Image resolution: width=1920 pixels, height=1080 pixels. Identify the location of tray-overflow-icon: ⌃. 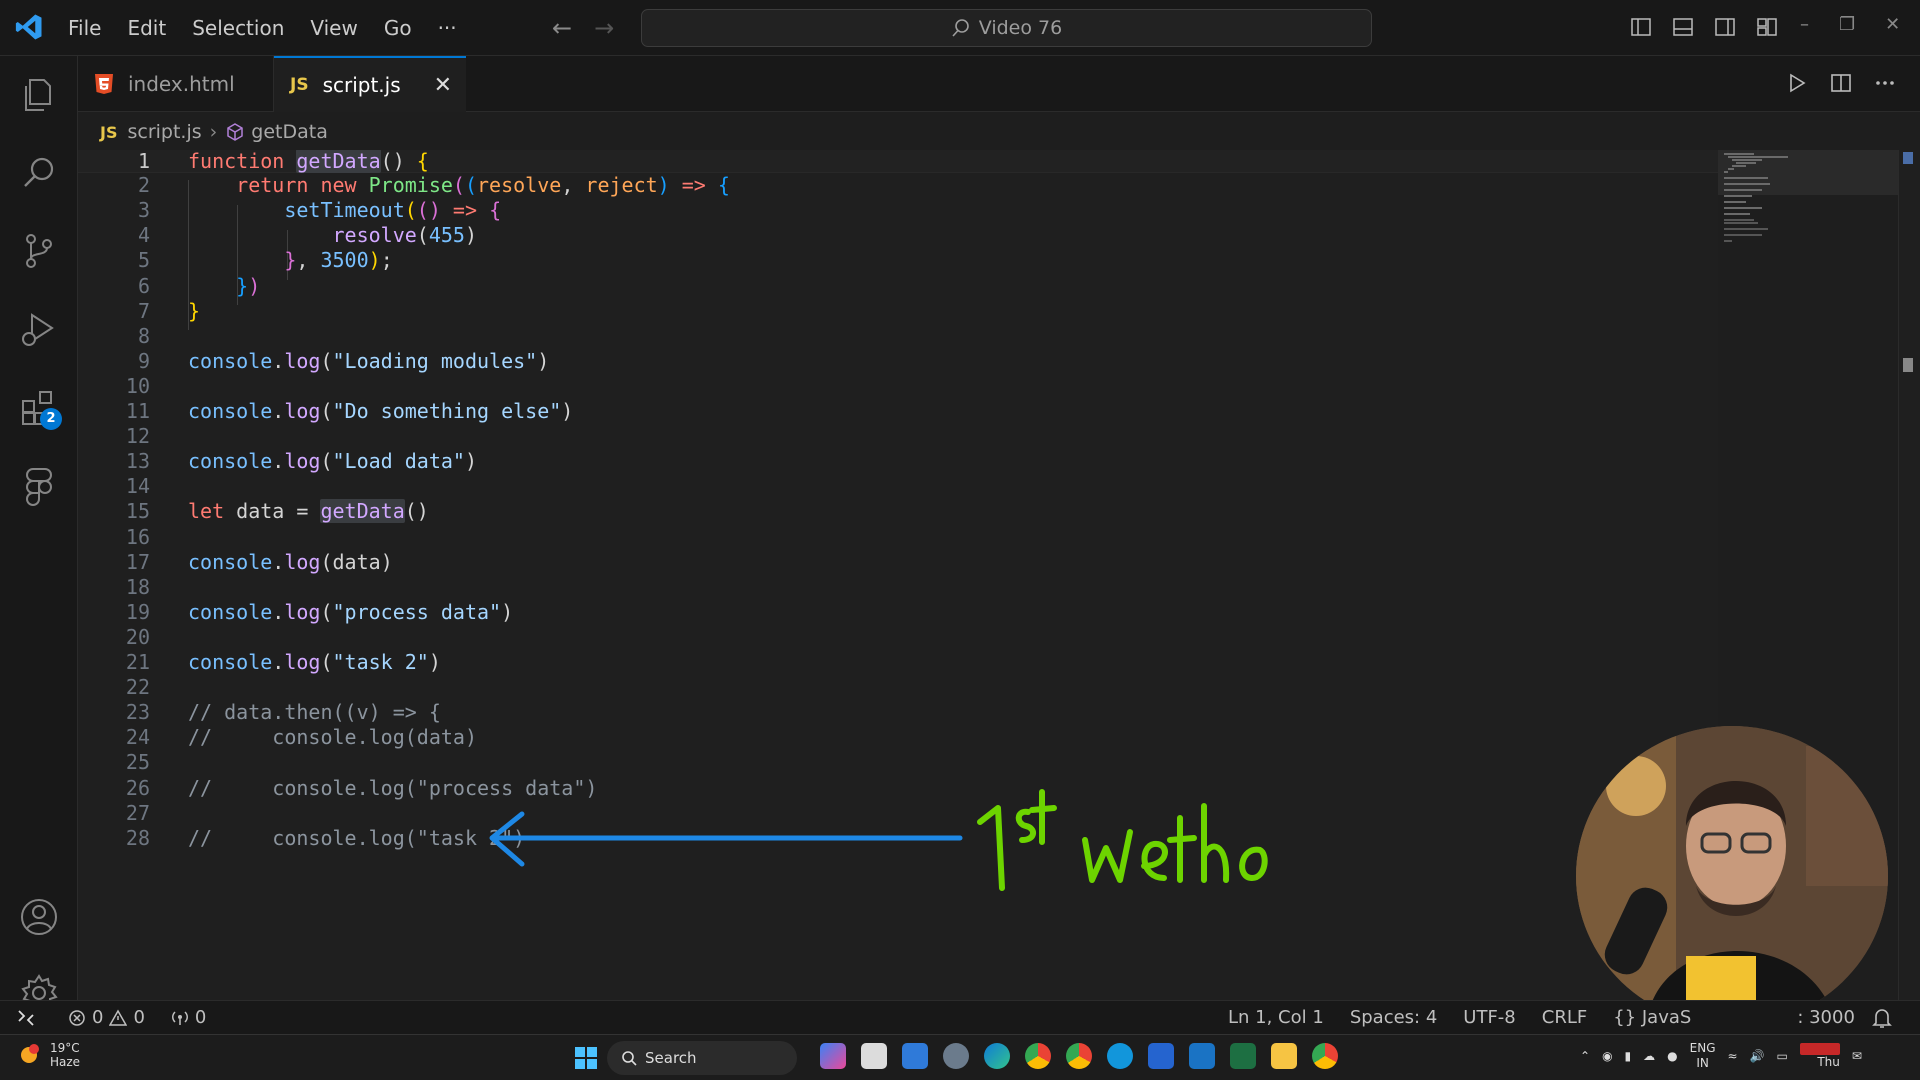
(1585, 1056).